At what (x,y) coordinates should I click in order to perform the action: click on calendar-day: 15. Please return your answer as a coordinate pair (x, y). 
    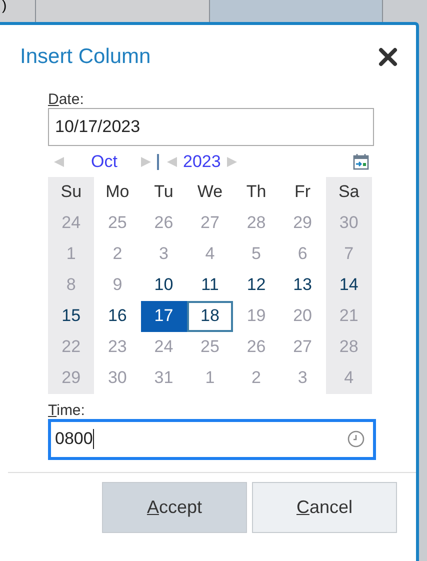
    Looking at the image, I should click on (71, 316).